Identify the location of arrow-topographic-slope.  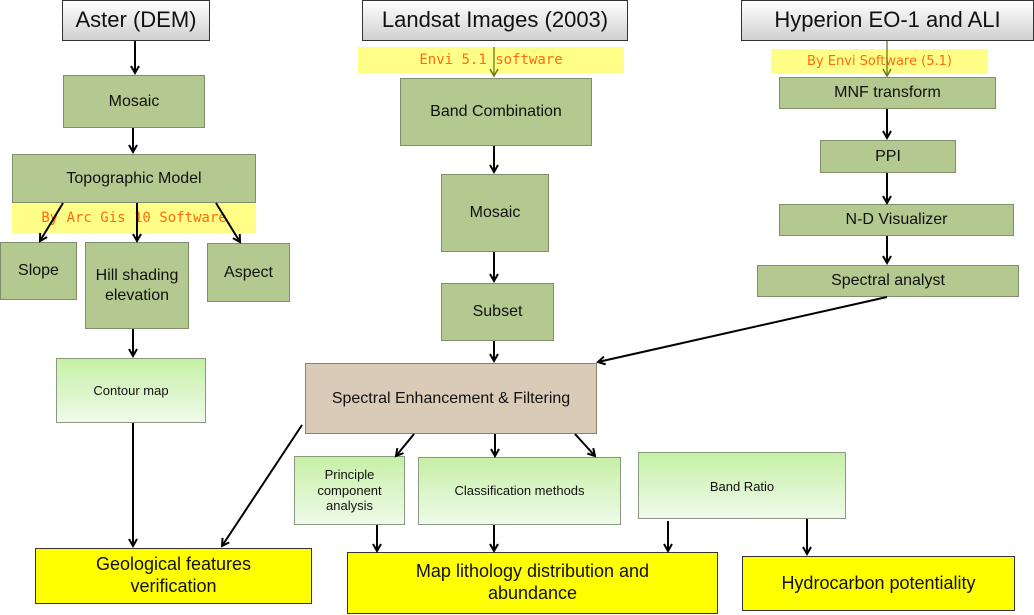
(52, 221).